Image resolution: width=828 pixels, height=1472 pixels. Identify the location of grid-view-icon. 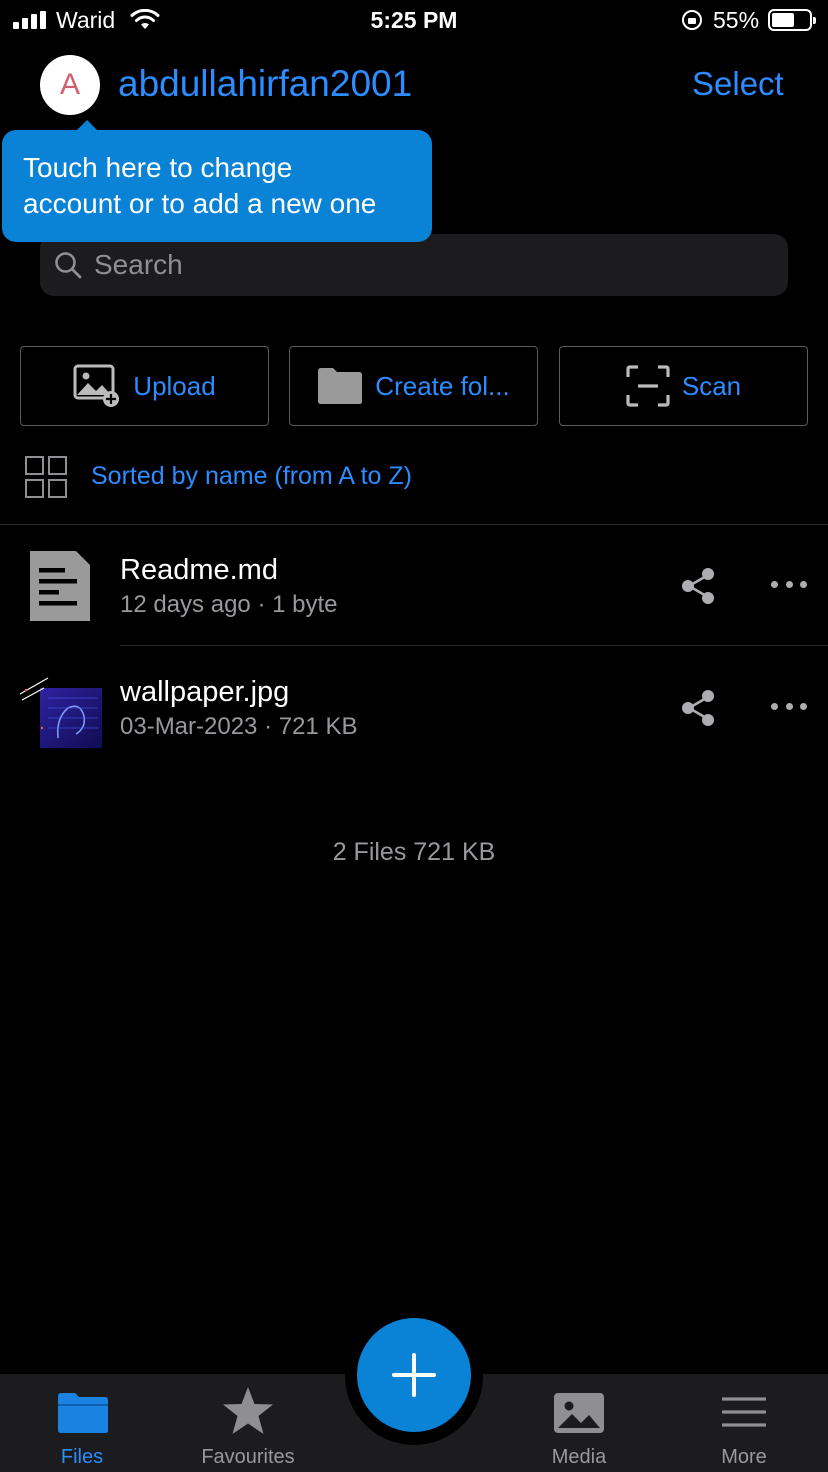
(46, 477).